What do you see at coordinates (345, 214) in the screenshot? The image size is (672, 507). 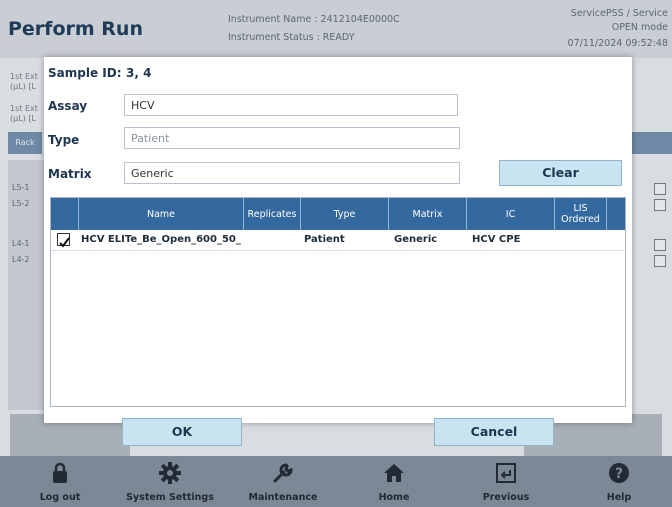 I see `column-header-type: Type` at bounding box center [345, 214].